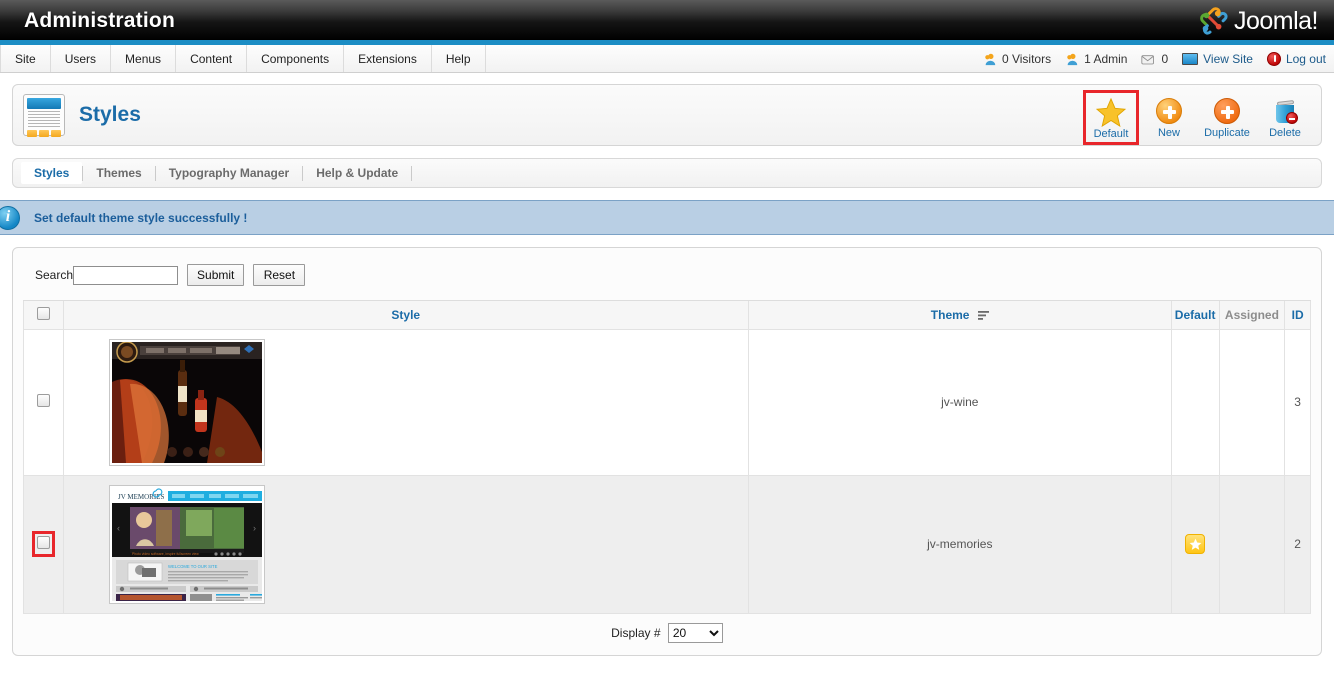 The height and width of the screenshot is (694, 1334). Describe the element at coordinates (405, 315) in the screenshot. I see `column-header-style: Style` at that location.